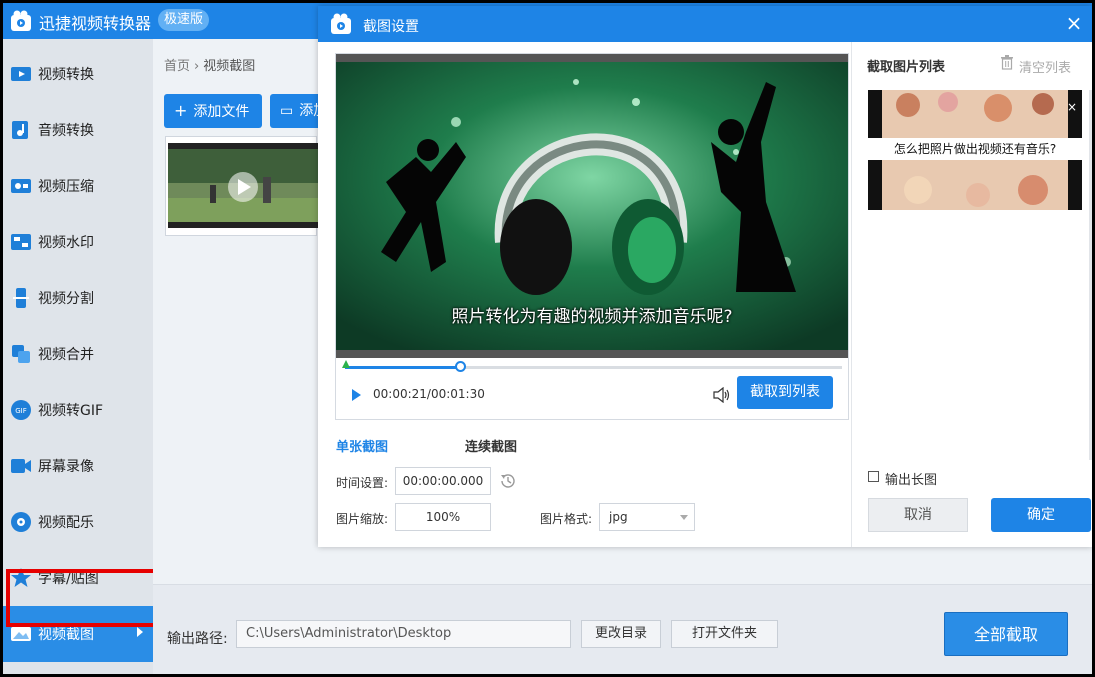 This screenshot has height=677, width=1095. Describe the element at coordinates (785, 392) in the screenshot. I see `capture-to-list-button: 截取到列表` at that location.